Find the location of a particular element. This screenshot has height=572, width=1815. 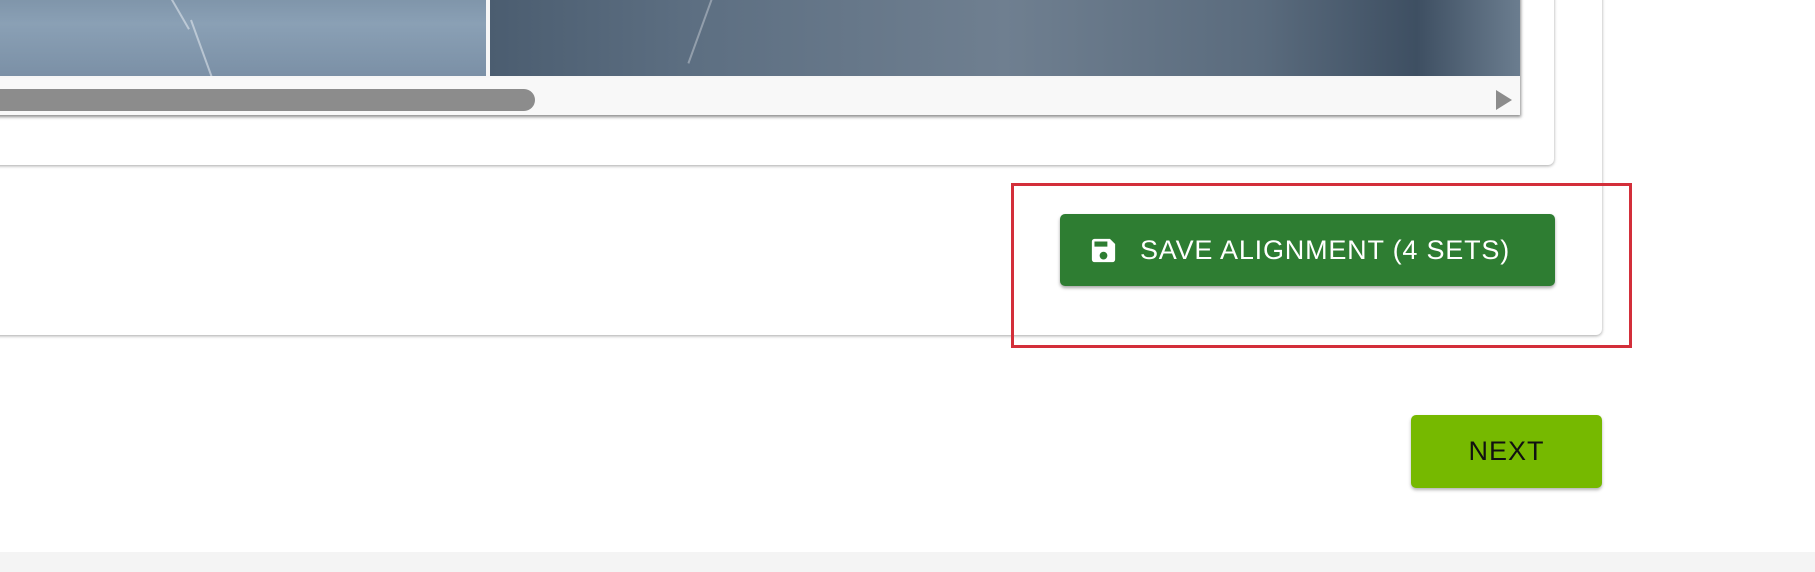

save-alignment-button: SAVE ALIGNMENT (4 SETS) is located at coordinates (1307, 250).